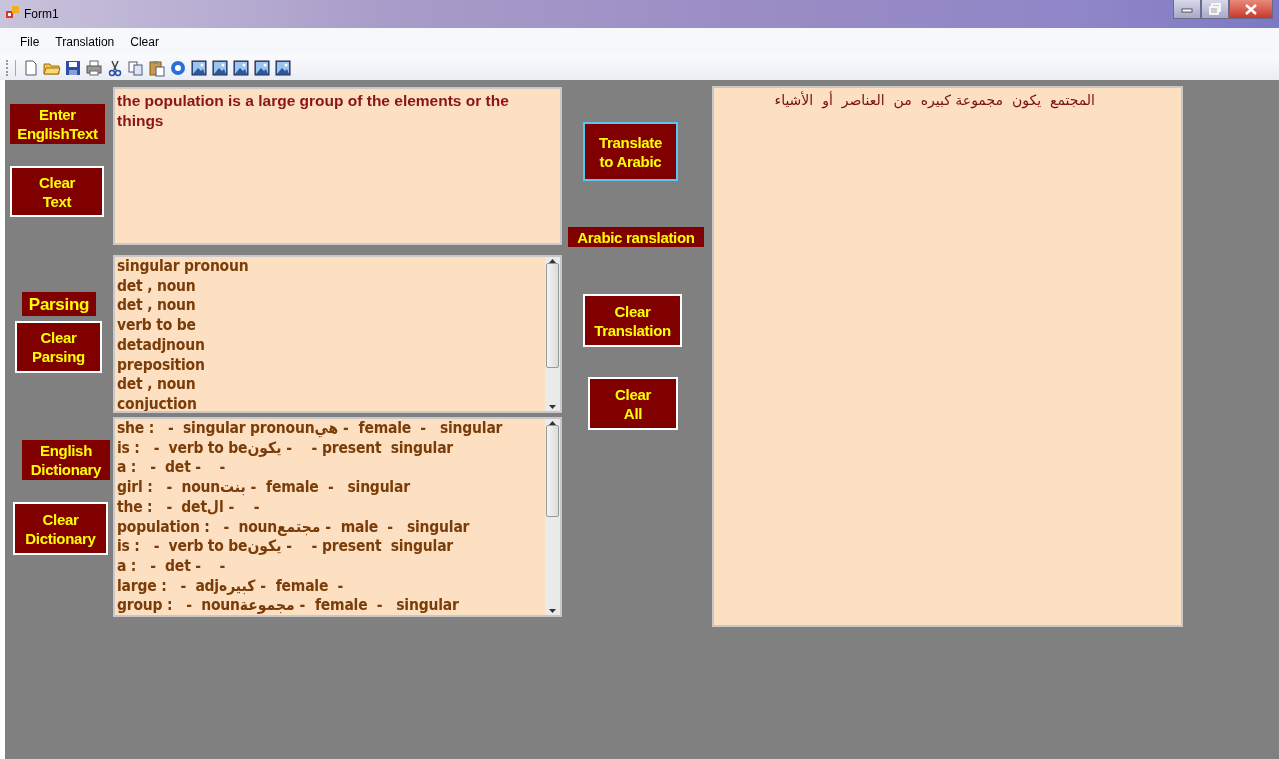 Image resolution: width=1279 pixels, height=759 pixels. Describe the element at coordinates (636, 237) in the screenshot. I see `section-label: Arabic ranslation` at that location.